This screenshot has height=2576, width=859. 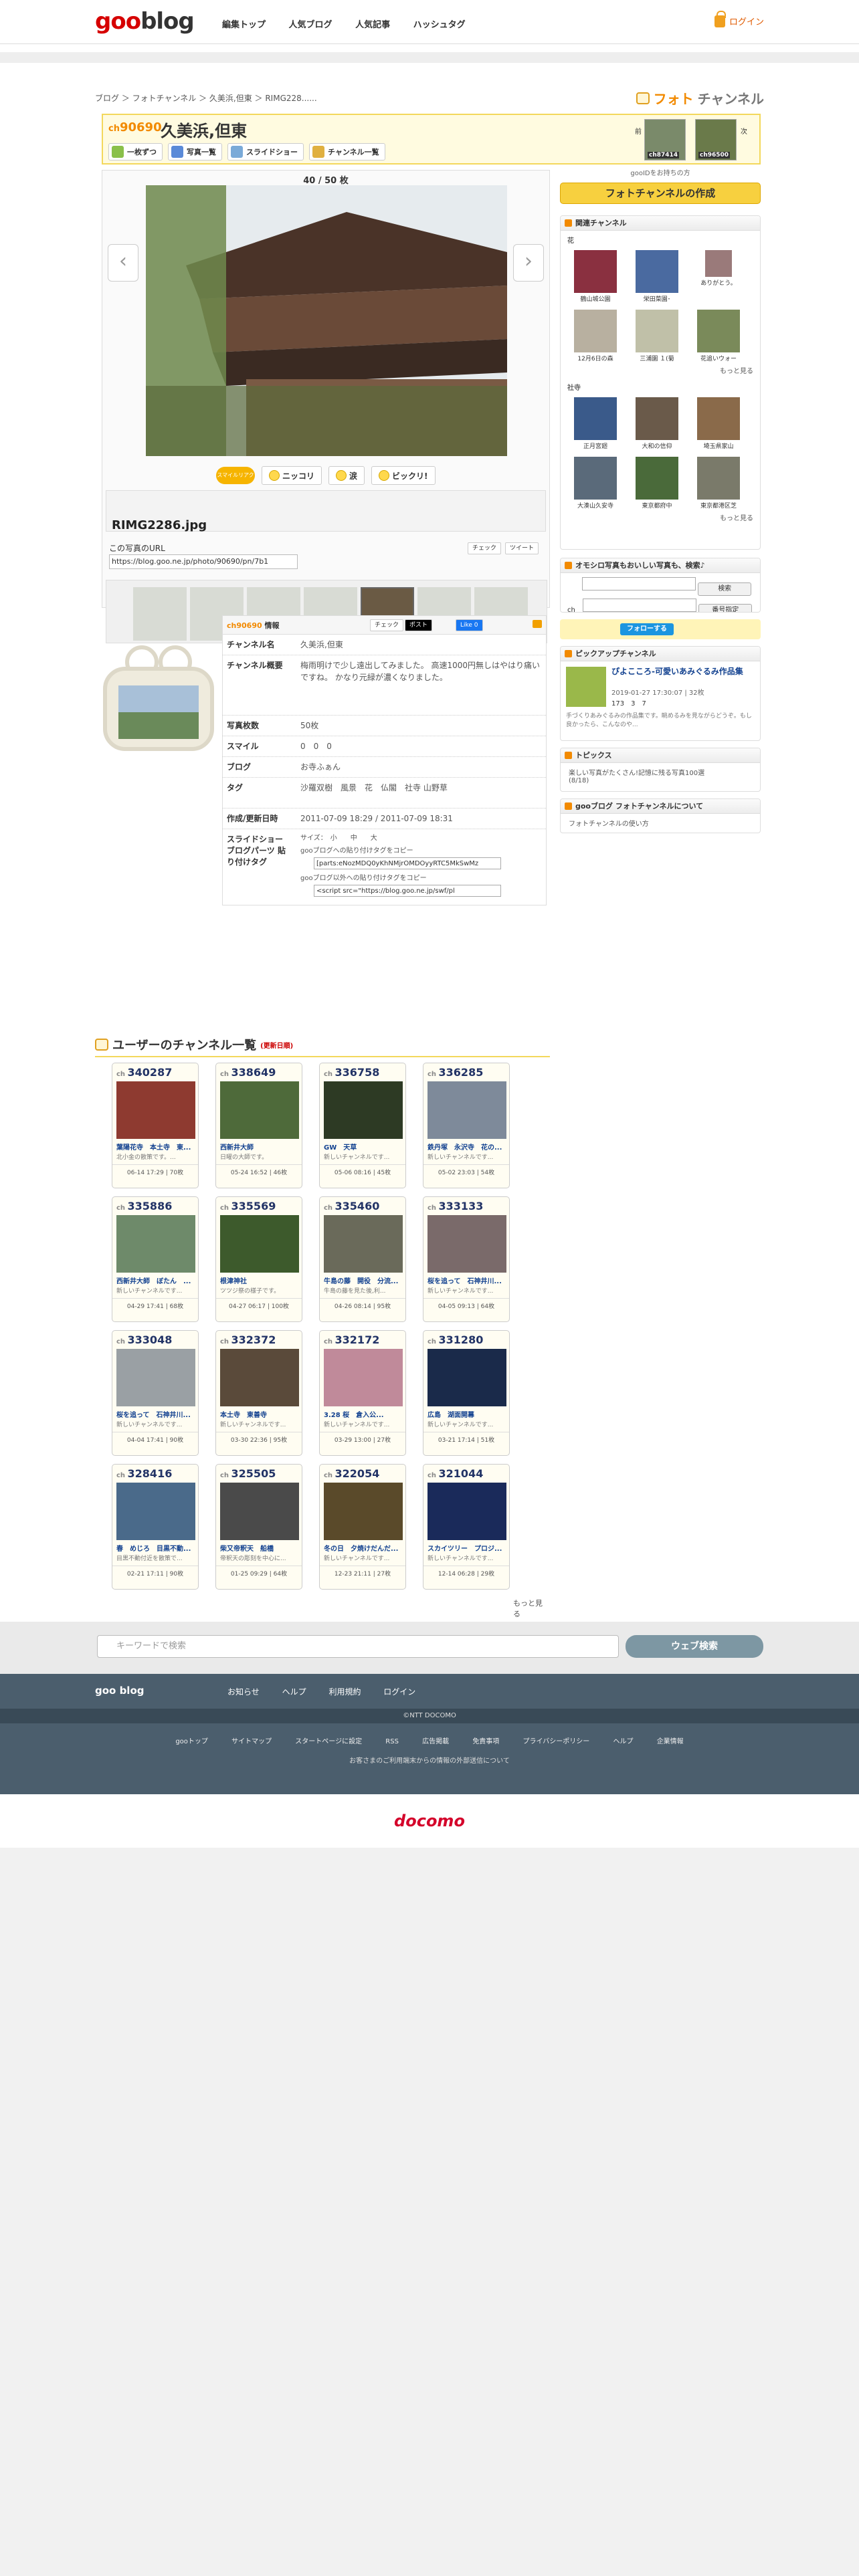 What do you see at coordinates (725, 589) in the screenshot?
I see `photo-search-button: 検索` at bounding box center [725, 589].